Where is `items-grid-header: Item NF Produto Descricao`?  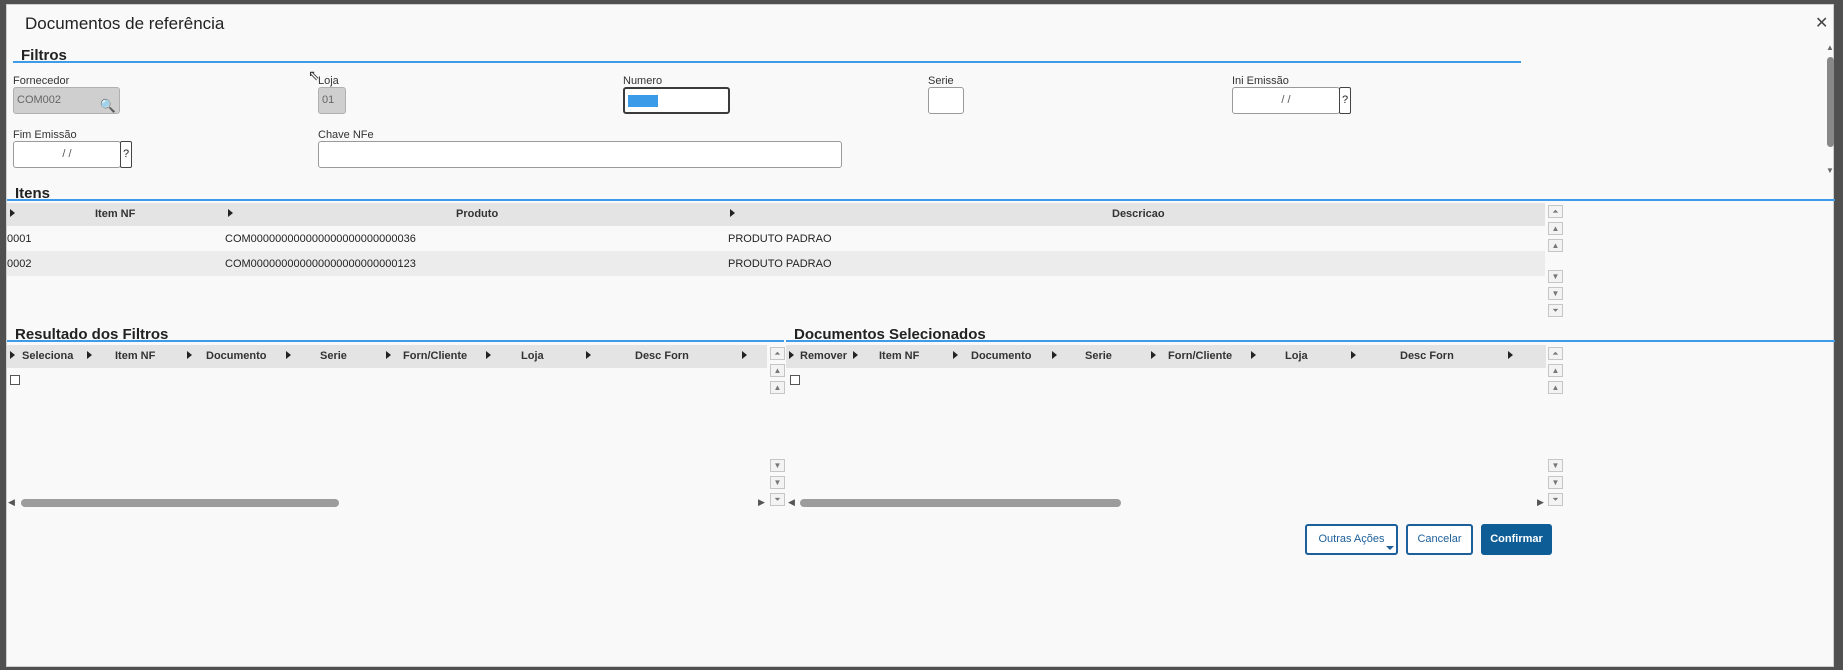
items-grid-header: Item NF Produto Descricao is located at coordinates (776, 214).